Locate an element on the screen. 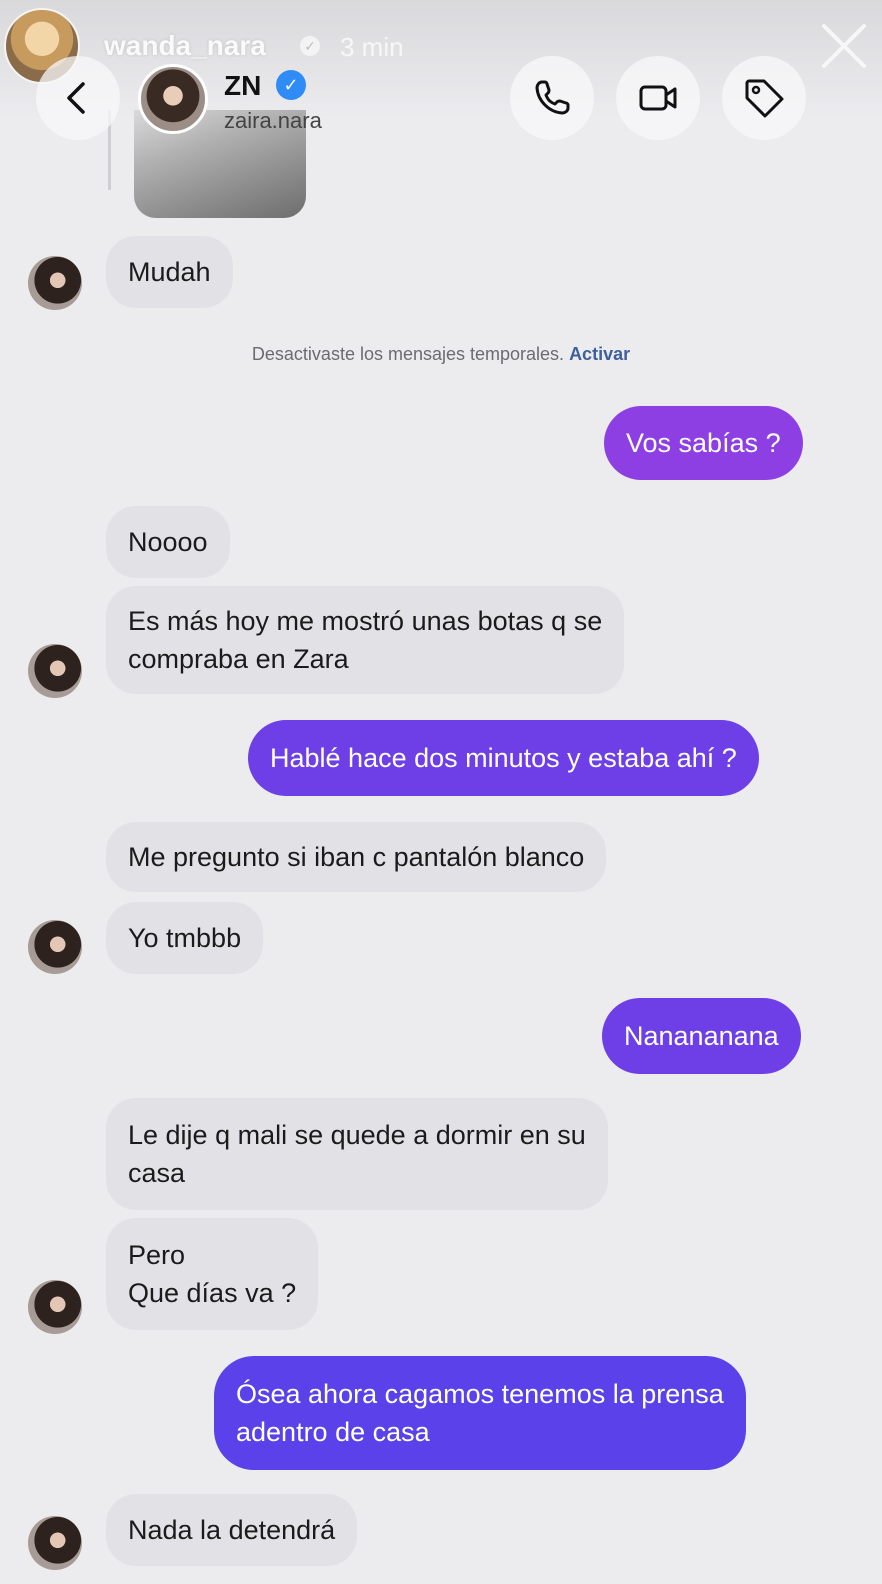 The image size is (882, 1584). message-text: Que días va ? is located at coordinates (212, 1293).